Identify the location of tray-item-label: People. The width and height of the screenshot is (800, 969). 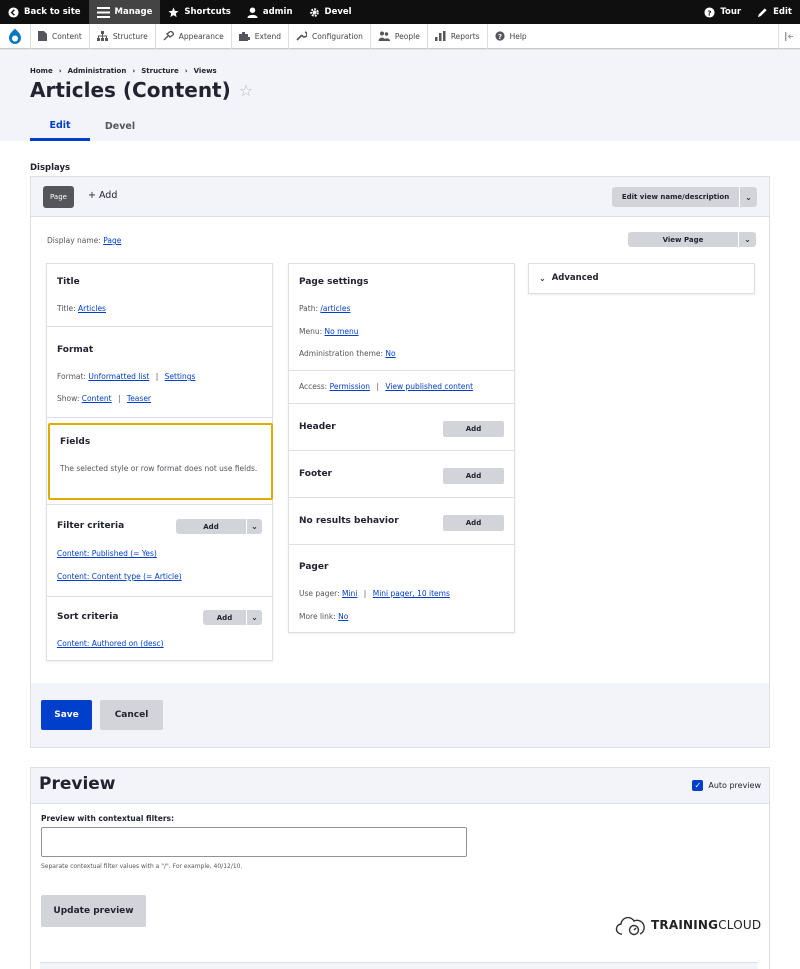
(407, 36).